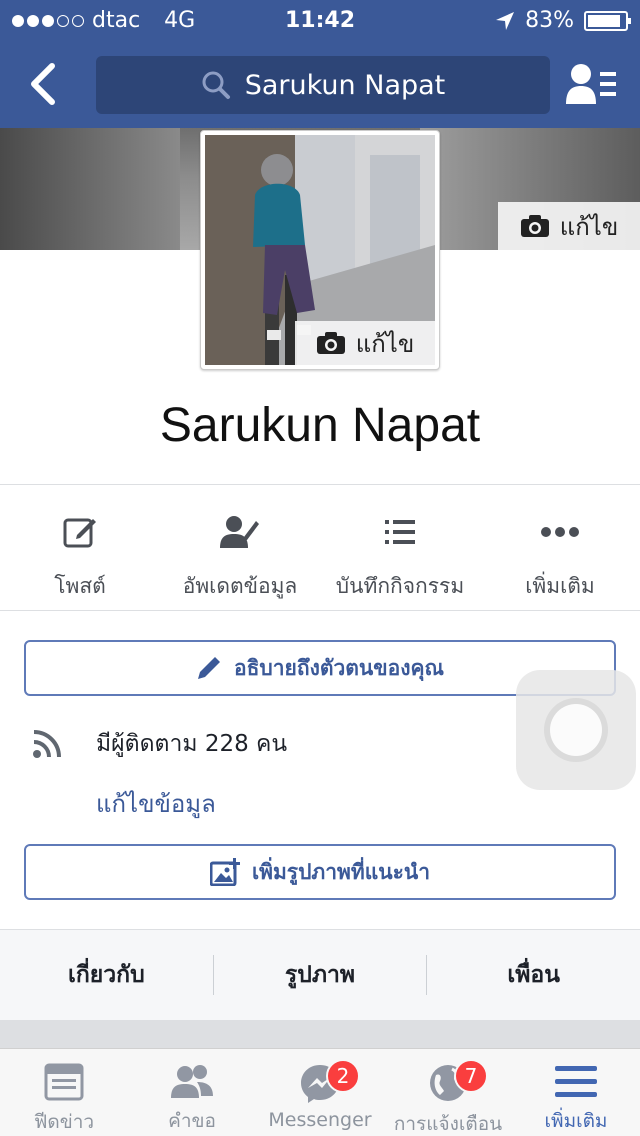 The height and width of the screenshot is (1136, 640). I want to click on activity-log-label: บันทึกกิจกรรม, so click(400, 586).